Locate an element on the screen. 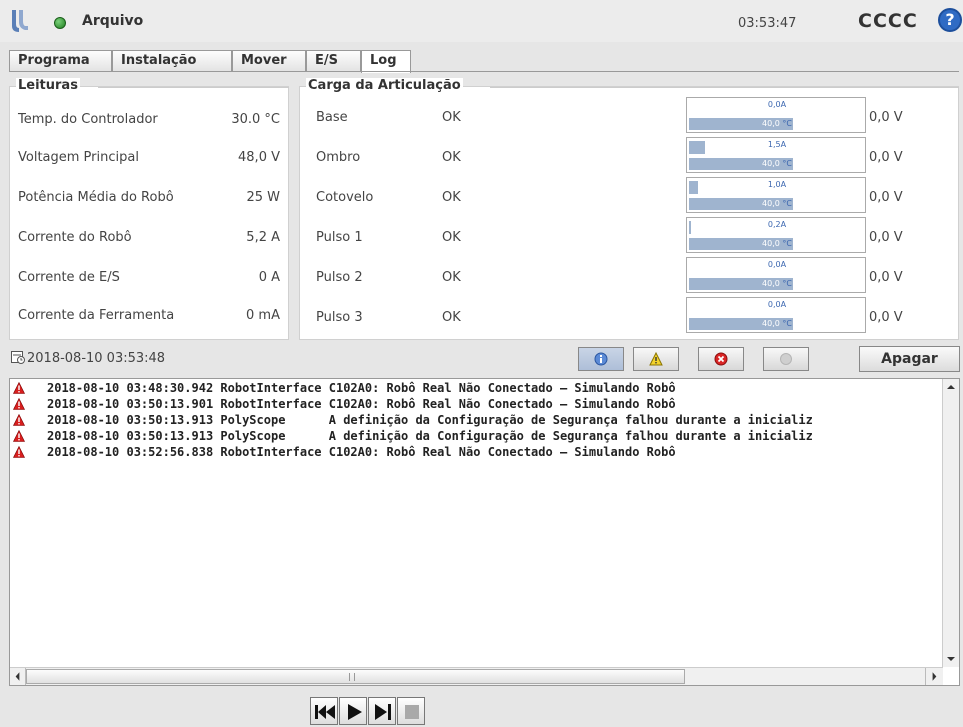  joint-load-title: Carga da Articulação is located at coordinates (384, 85).